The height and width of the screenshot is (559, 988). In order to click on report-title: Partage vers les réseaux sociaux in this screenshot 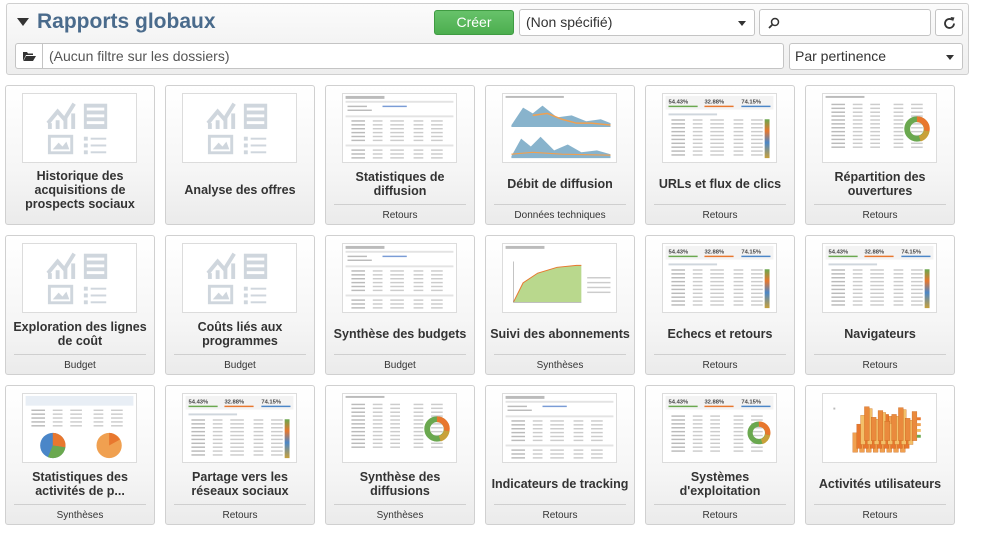, I will do `click(240, 484)`.